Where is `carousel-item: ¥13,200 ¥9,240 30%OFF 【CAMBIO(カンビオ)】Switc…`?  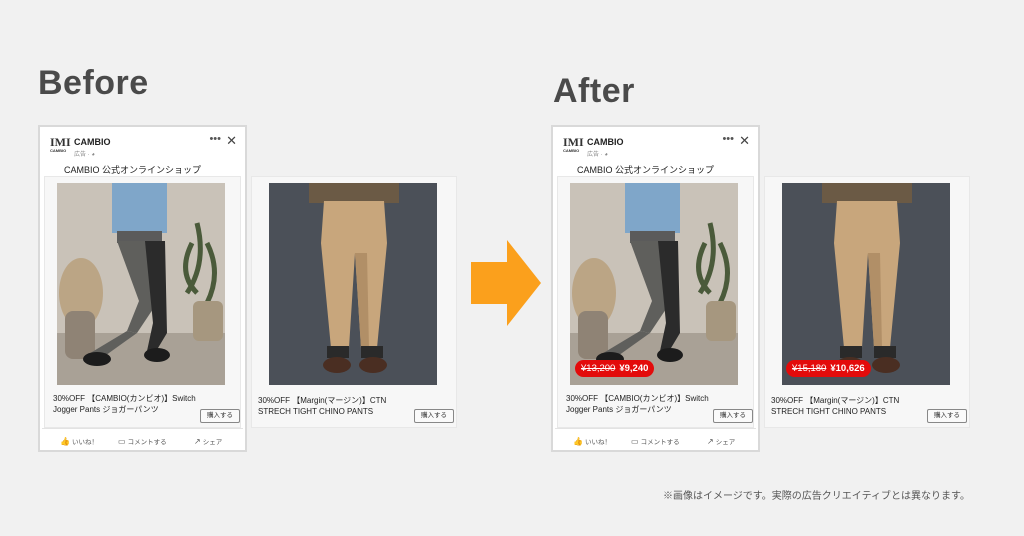 carousel-item: ¥13,200 ¥9,240 30%OFF 【CAMBIO(カンビオ)】Switc… is located at coordinates (655, 302).